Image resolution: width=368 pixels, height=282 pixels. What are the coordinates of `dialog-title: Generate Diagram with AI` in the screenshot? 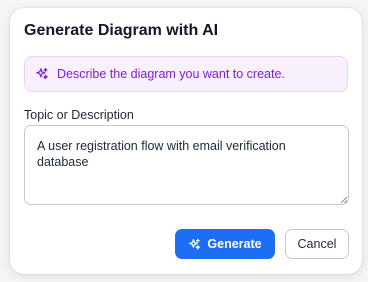 It's located at (121, 30).